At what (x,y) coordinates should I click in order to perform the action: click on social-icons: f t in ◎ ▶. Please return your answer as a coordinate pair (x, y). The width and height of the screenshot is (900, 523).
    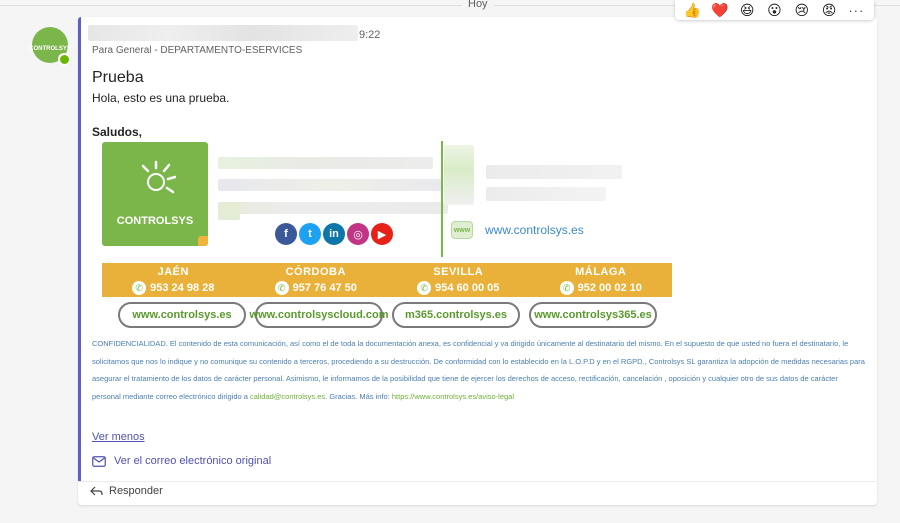
    Looking at the image, I should click on (334, 234).